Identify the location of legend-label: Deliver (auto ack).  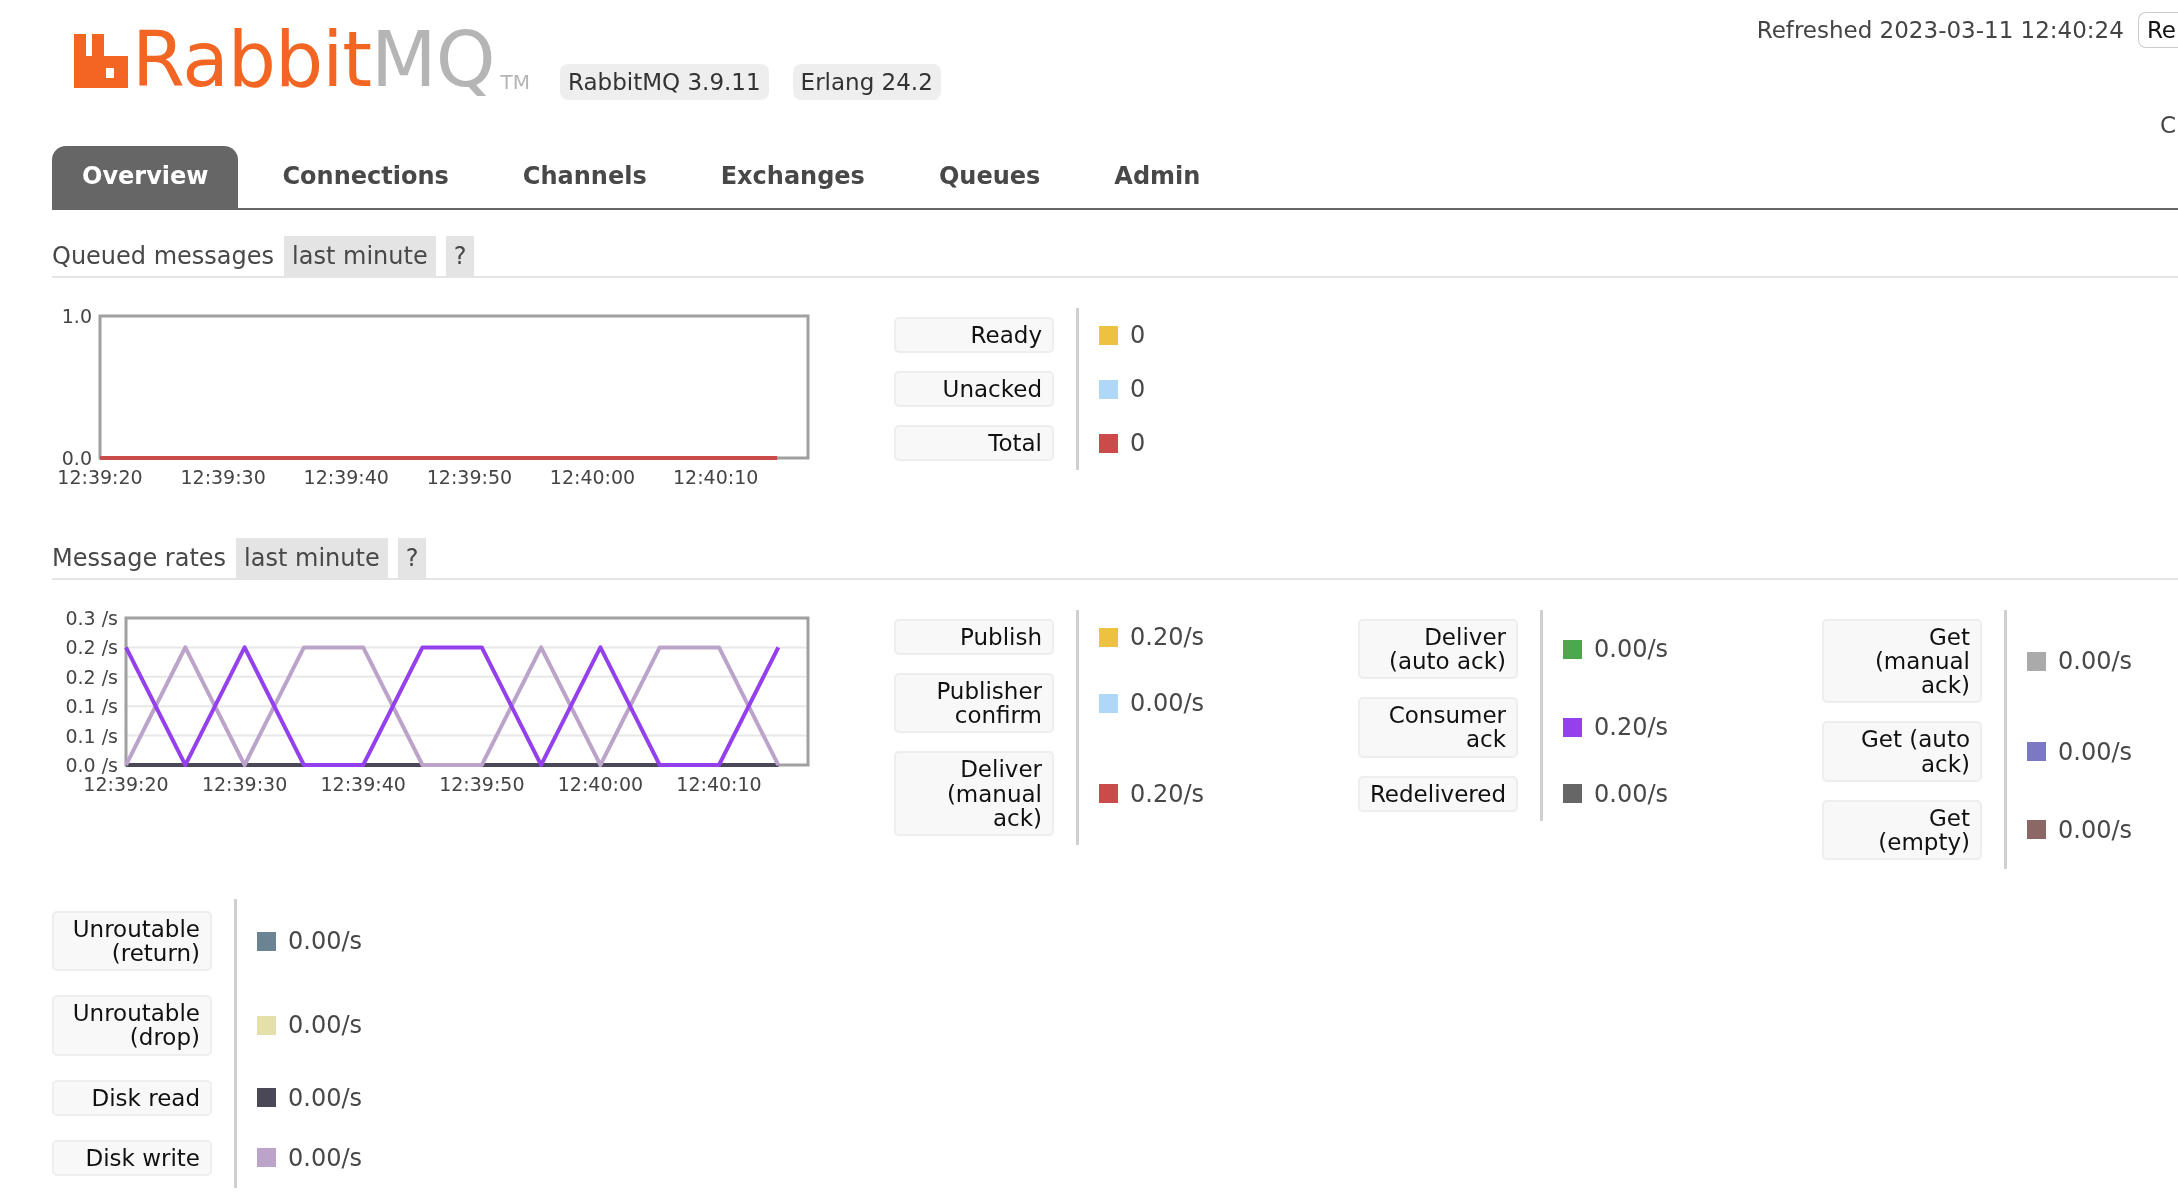
(1438, 649).